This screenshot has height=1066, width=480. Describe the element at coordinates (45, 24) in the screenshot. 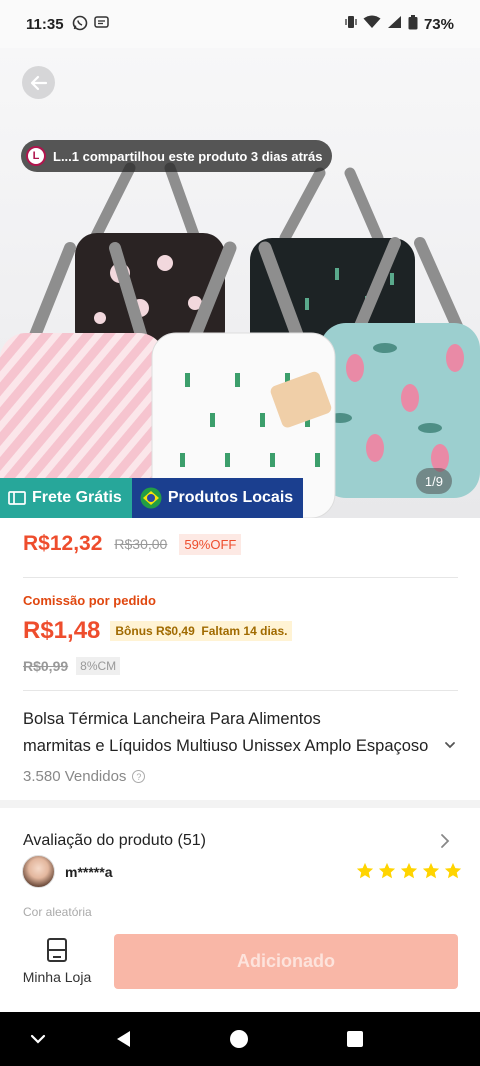

I see `status-time: 11:35` at that location.